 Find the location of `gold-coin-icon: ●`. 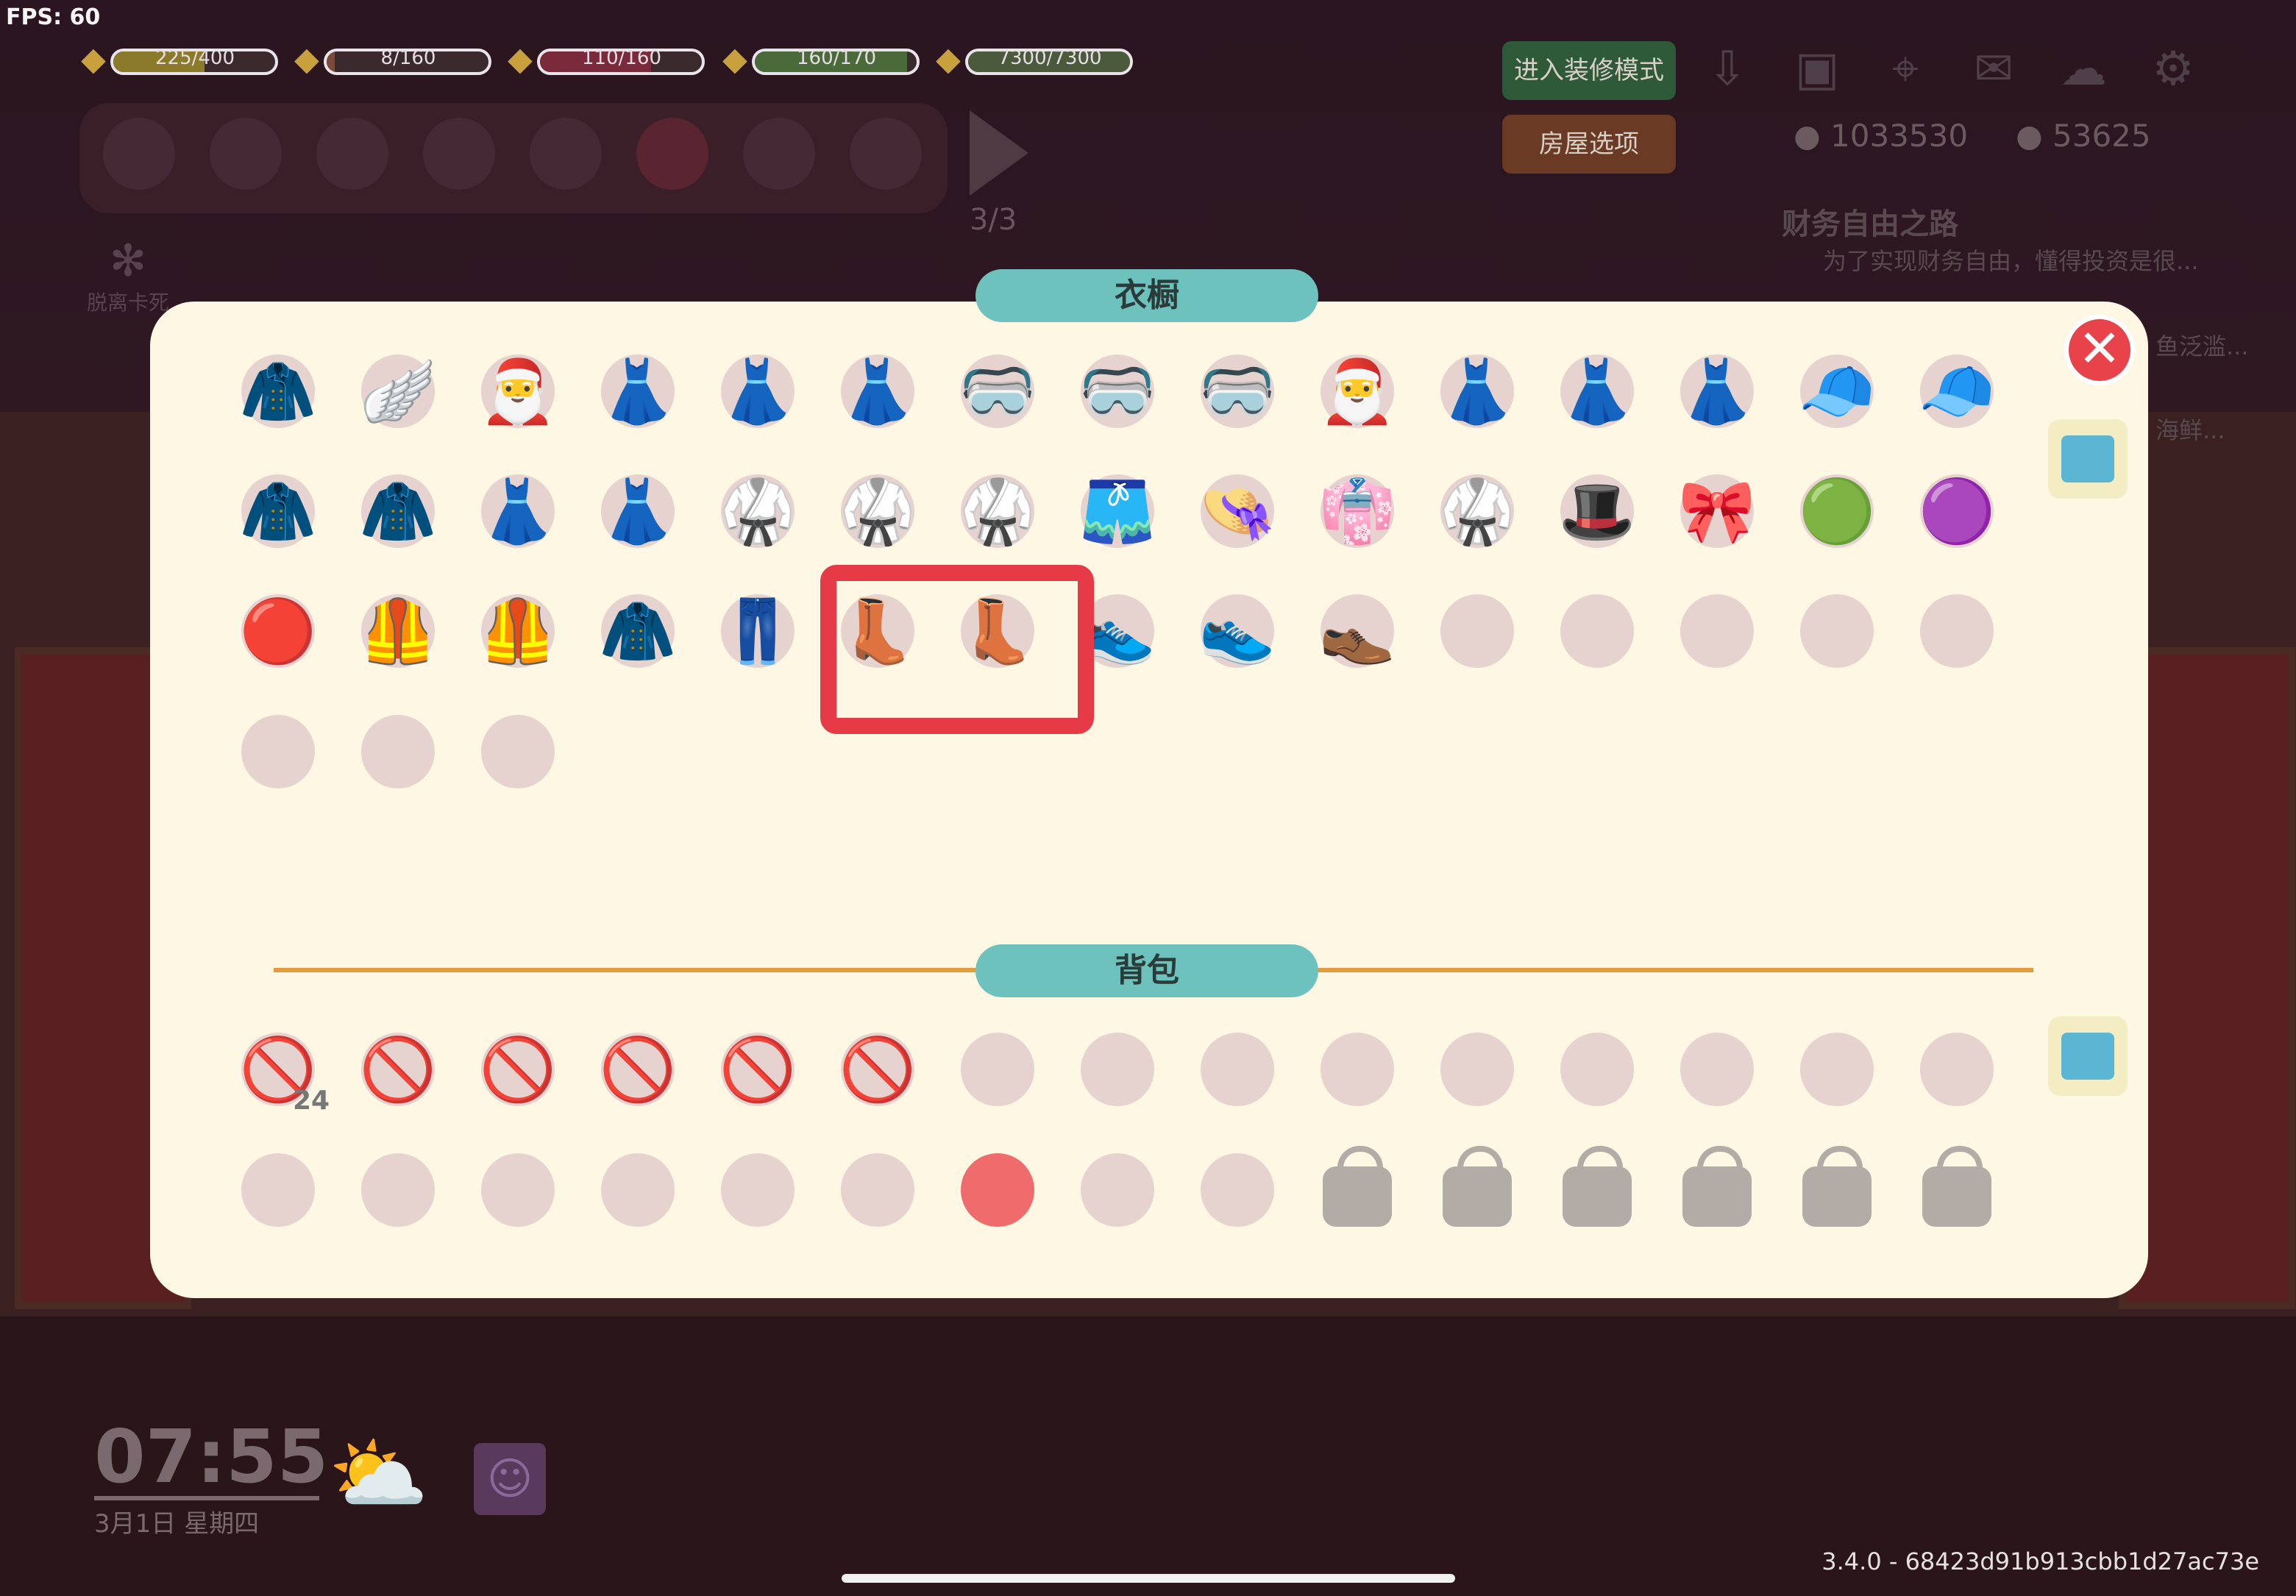

gold-coin-icon: ● is located at coordinates (1807, 136).